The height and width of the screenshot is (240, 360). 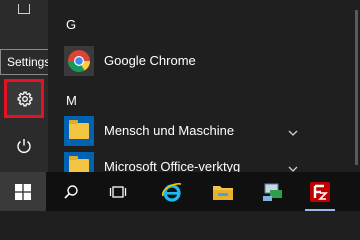 I want to click on file-explorer-icon, so click(x=223, y=192).